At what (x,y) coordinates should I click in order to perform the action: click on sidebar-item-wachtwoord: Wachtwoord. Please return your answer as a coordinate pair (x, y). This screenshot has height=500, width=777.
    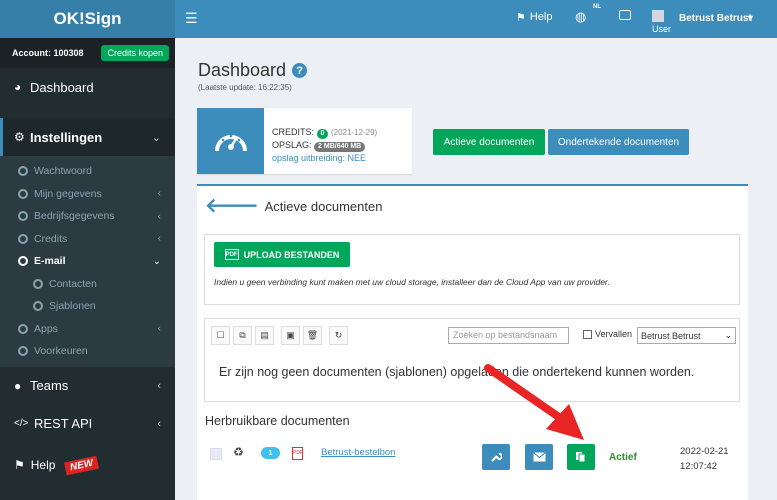
    Looking at the image, I should click on (87, 171).